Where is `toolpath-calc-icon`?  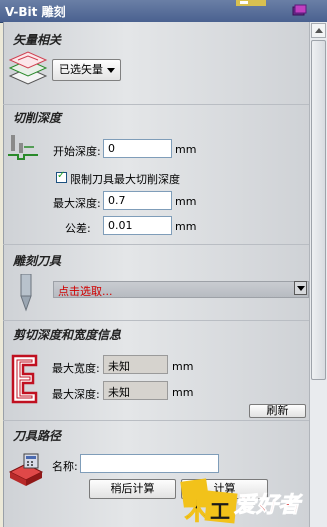
toolpath-calc-icon is located at coordinates (26, 469).